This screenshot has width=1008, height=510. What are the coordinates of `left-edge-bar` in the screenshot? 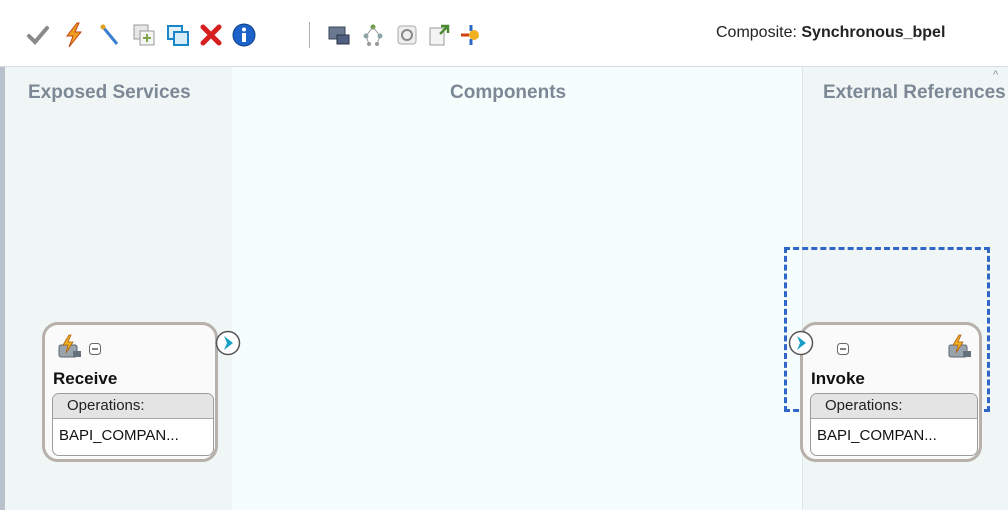 It's located at (2, 288).